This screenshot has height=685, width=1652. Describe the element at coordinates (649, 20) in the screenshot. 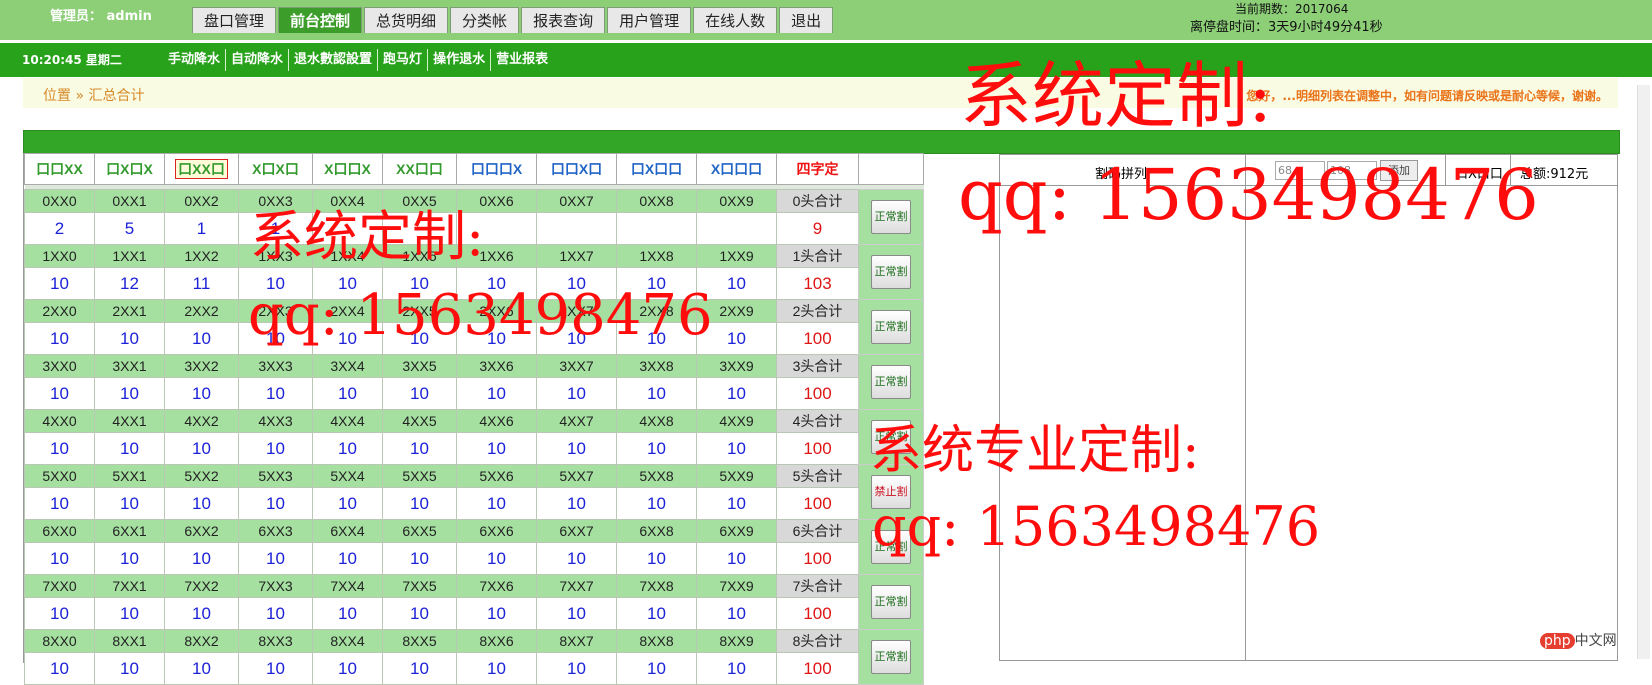

I see `tab-5: 用户管理` at that location.